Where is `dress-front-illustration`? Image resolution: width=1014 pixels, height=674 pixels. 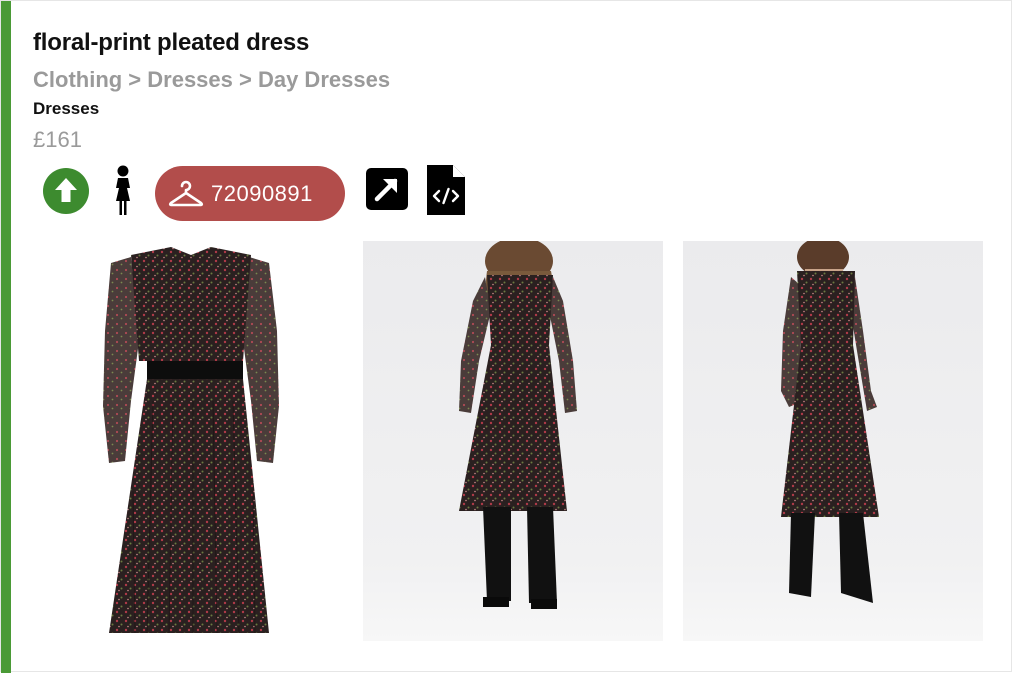 dress-front-illustration is located at coordinates (191, 440).